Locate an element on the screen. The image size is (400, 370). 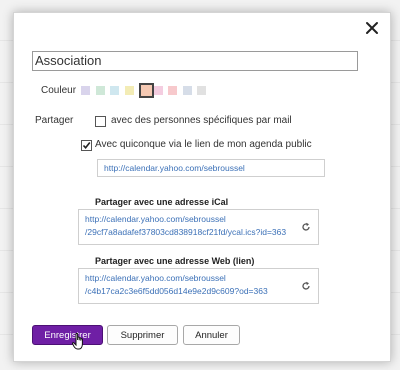
share-label: Partager is located at coordinates (54, 120).